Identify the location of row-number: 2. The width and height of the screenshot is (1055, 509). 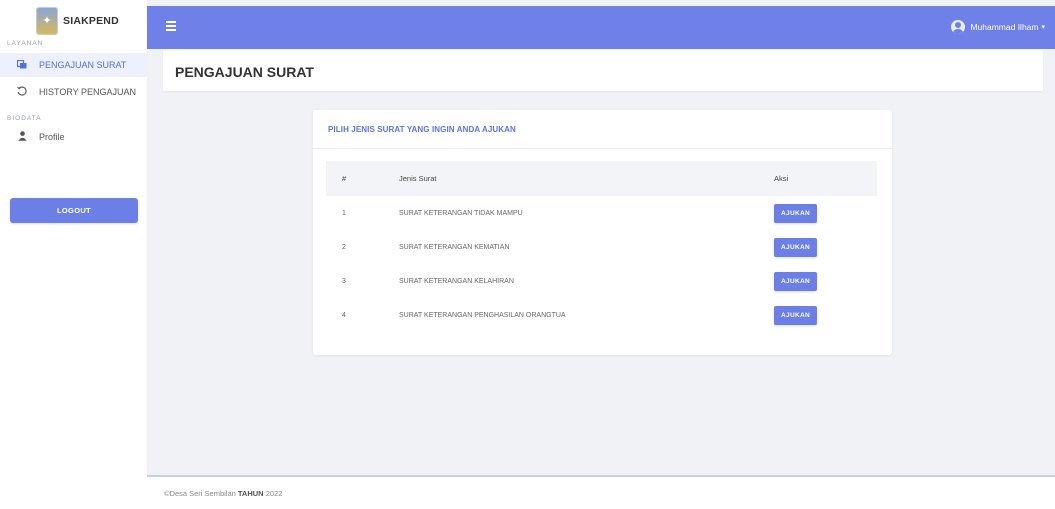
(344, 247).